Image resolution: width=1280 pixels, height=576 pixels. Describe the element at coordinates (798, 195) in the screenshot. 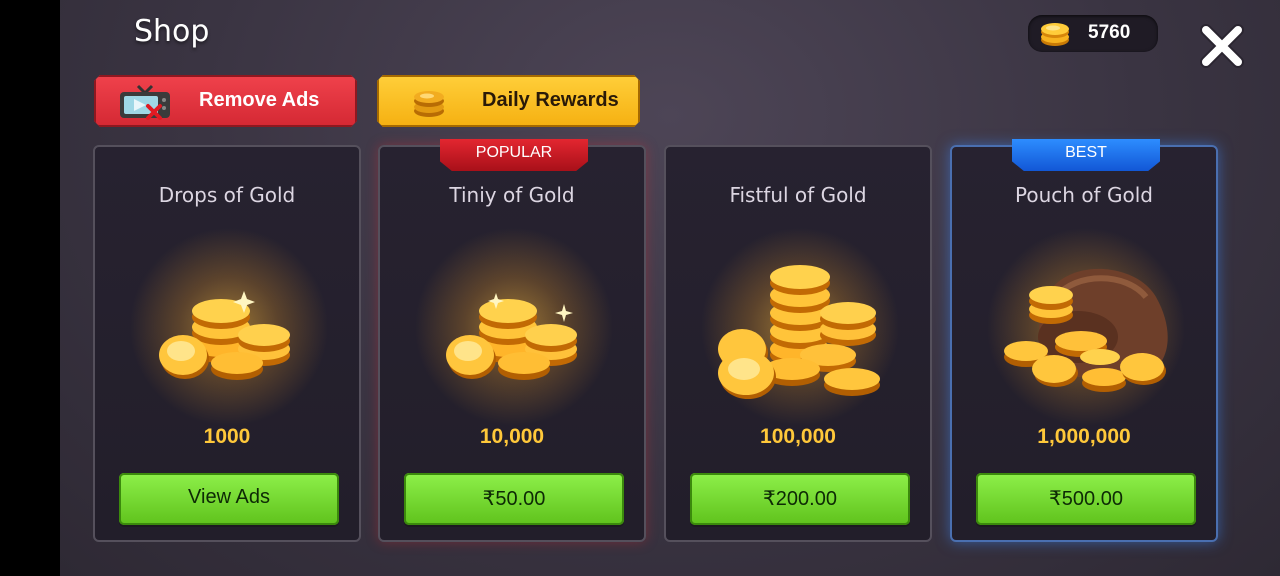

I see `offer-name: Fistful of Gold` at that location.